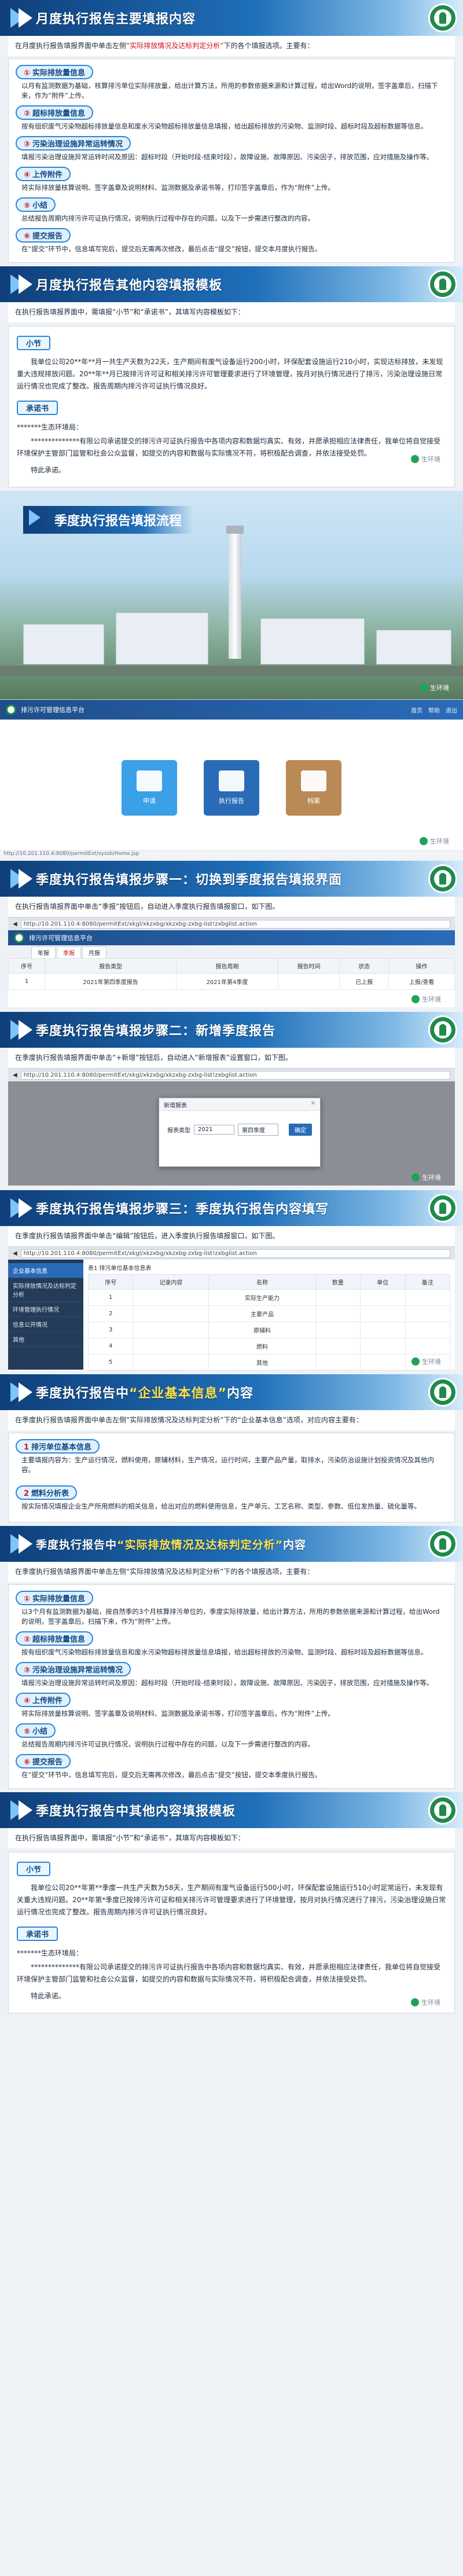  What do you see at coordinates (231, 788) in the screenshot?
I see `tile-report: 执行报告` at bounding box center [231, 788].